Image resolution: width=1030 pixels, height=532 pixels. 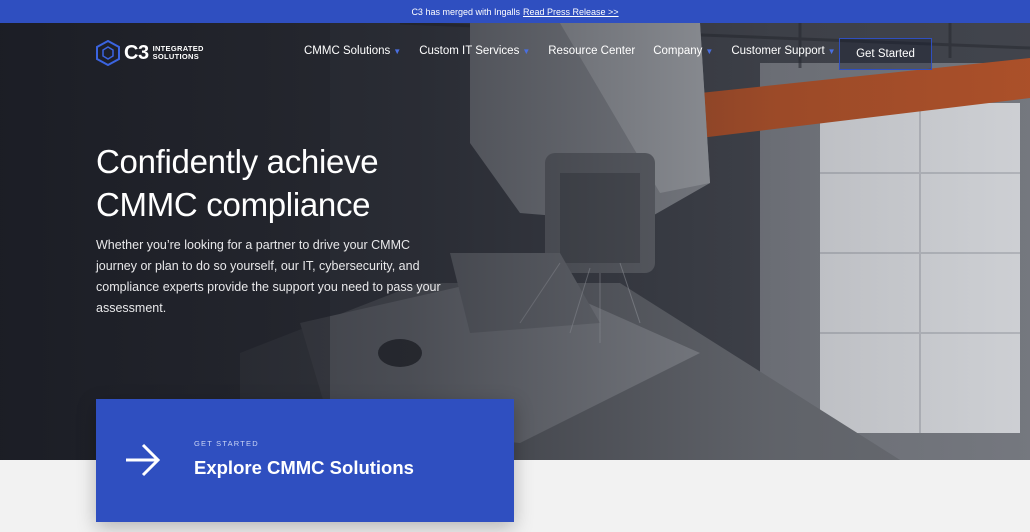 I want to click on hexagon-logo-icon, so click(x=108, y=53).